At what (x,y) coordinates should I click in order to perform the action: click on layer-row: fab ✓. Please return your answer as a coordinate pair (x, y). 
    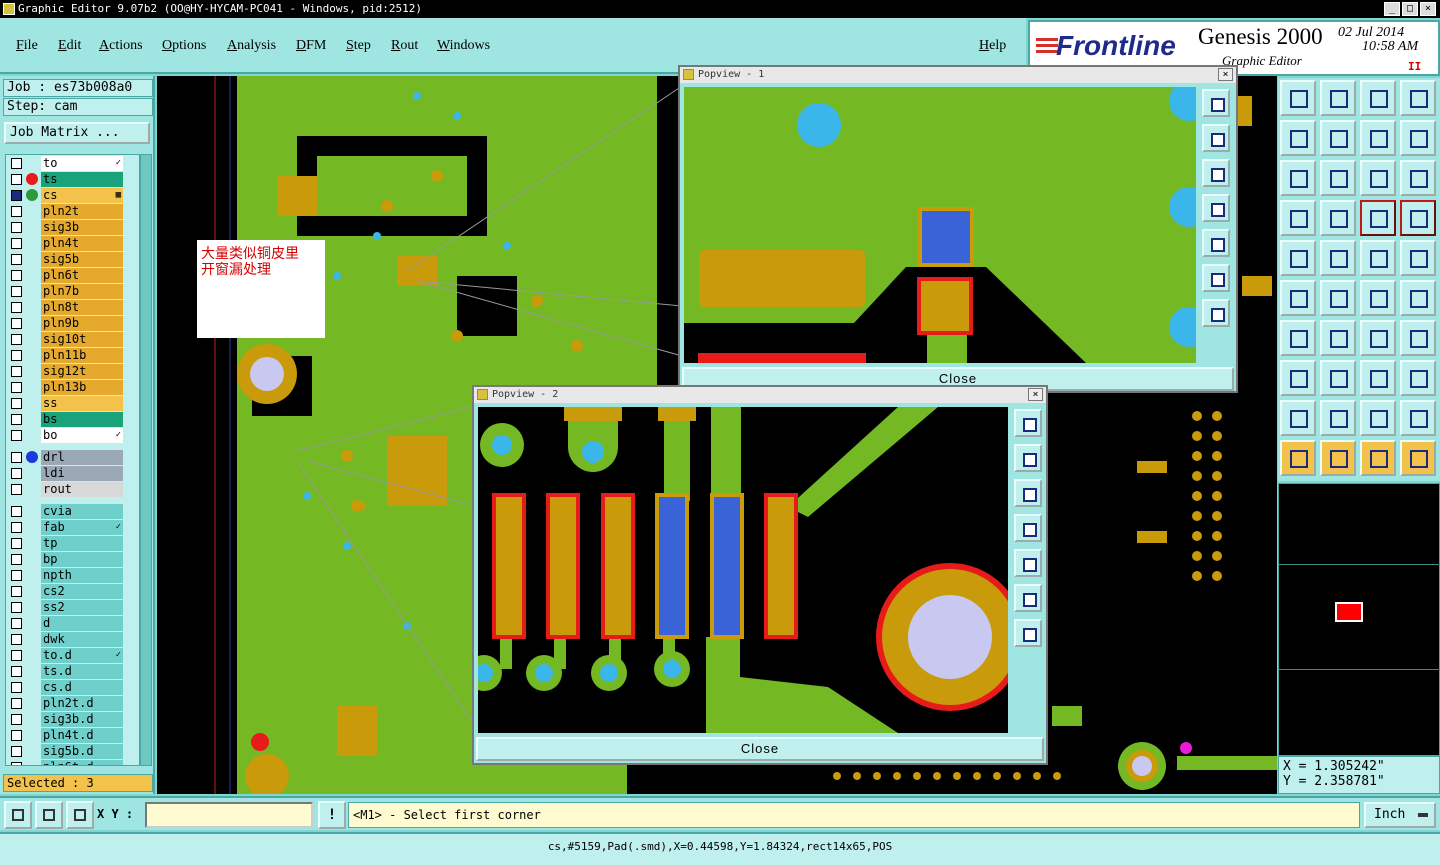
    Looking at the image, I should click on (72, 527).